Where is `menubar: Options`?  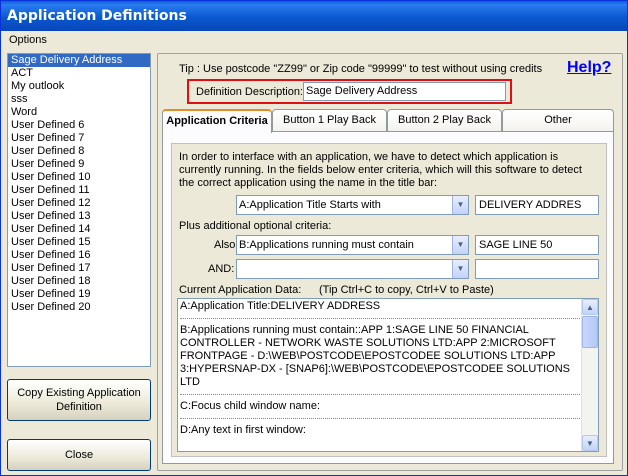
menubar: Options is located at coordinates (314, 40).